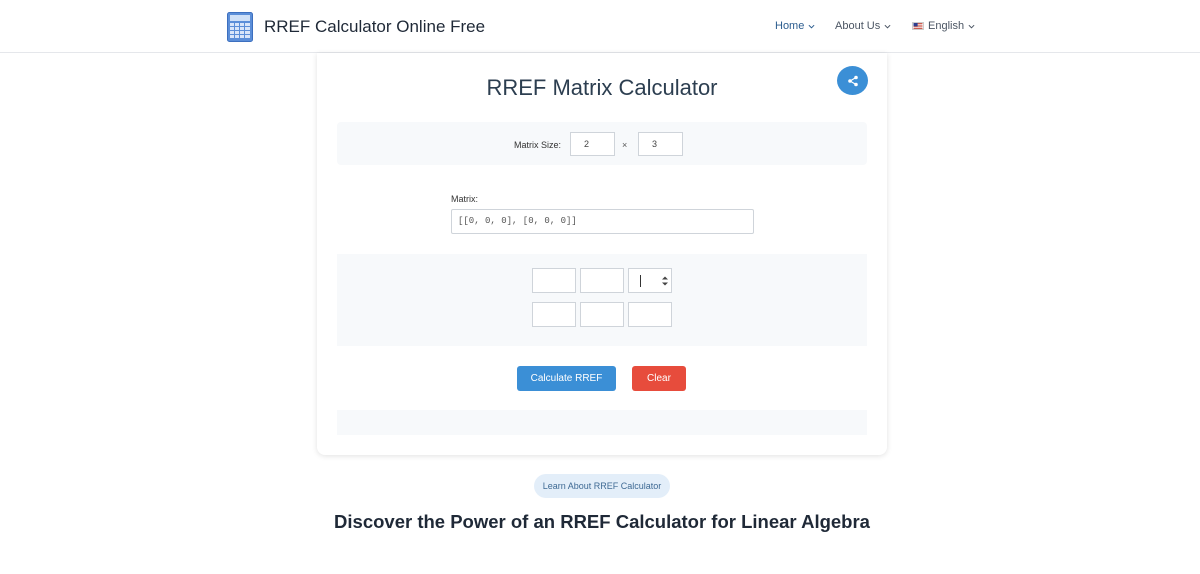  I want to click on nav-home: Home, so click(795, 26).